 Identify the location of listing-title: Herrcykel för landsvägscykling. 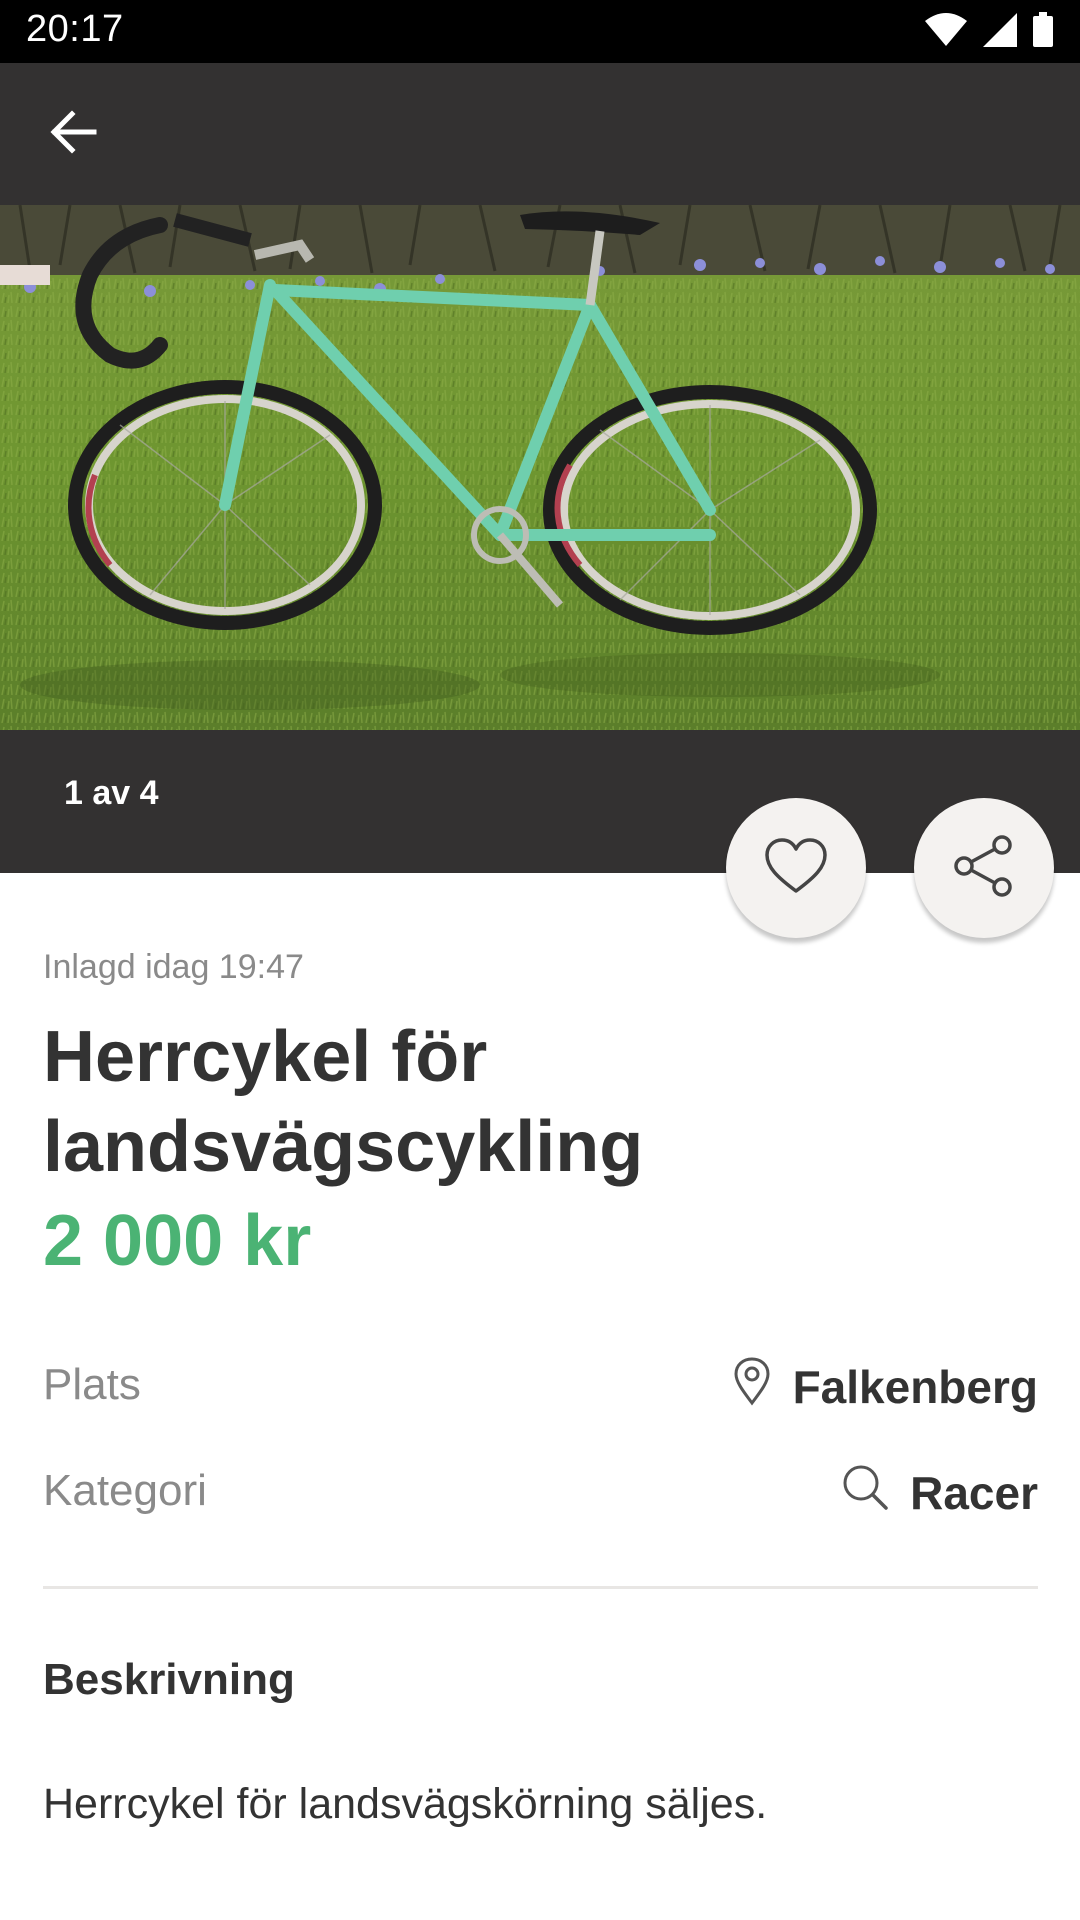
(343, 1102).